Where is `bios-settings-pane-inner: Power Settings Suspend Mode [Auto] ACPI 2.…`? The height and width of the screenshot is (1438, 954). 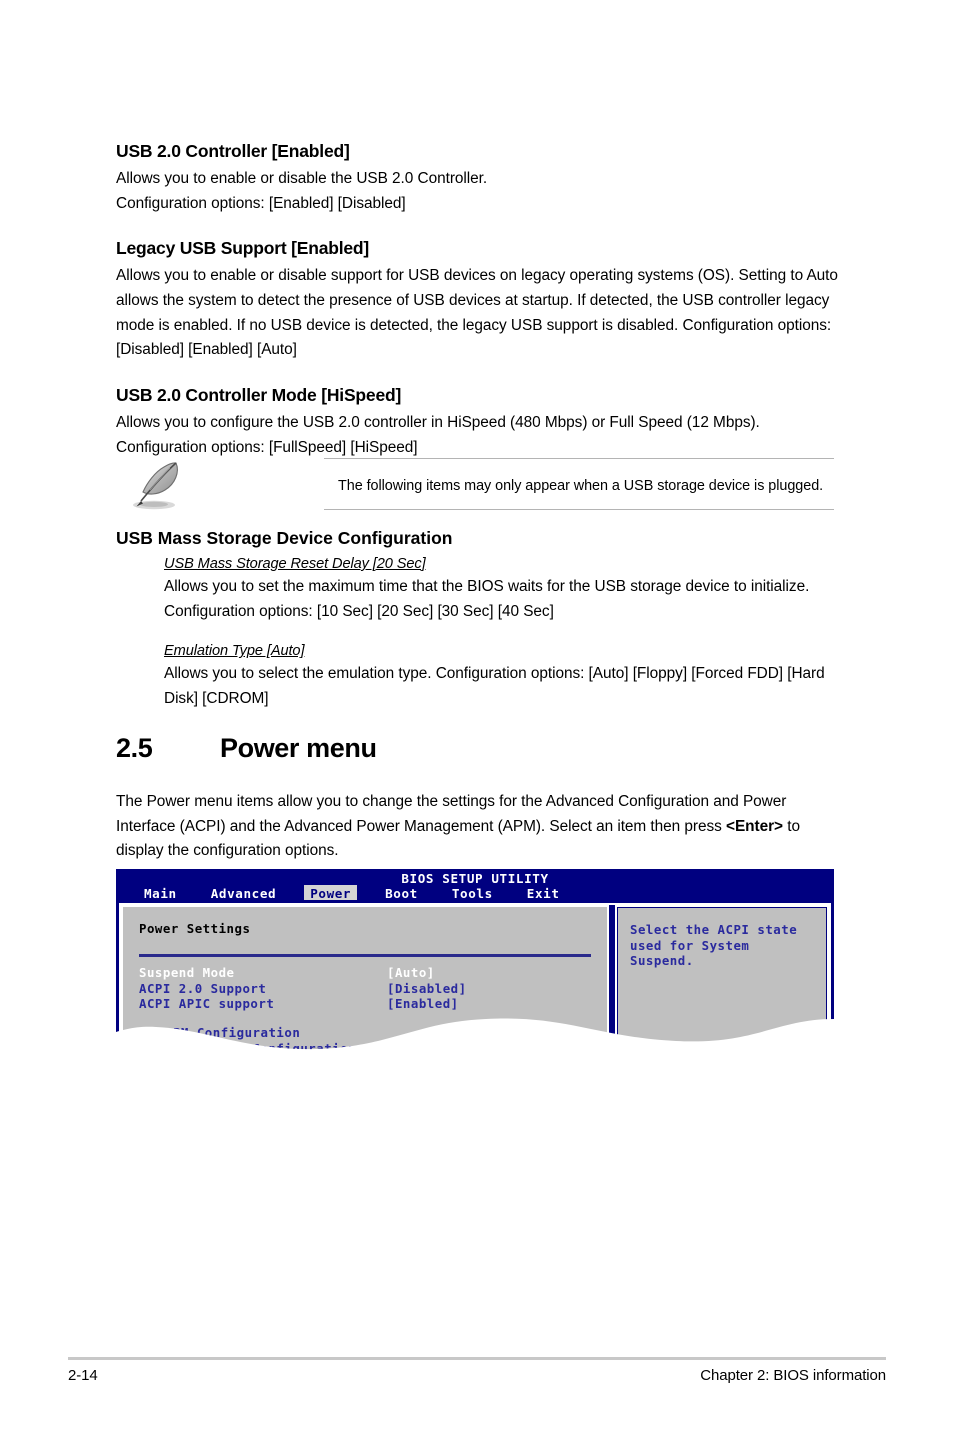
bios-settings-pane-inner: Power Settings Suspend Mode [Auto] ACPI 2.… is located at coordinates (365, 992).